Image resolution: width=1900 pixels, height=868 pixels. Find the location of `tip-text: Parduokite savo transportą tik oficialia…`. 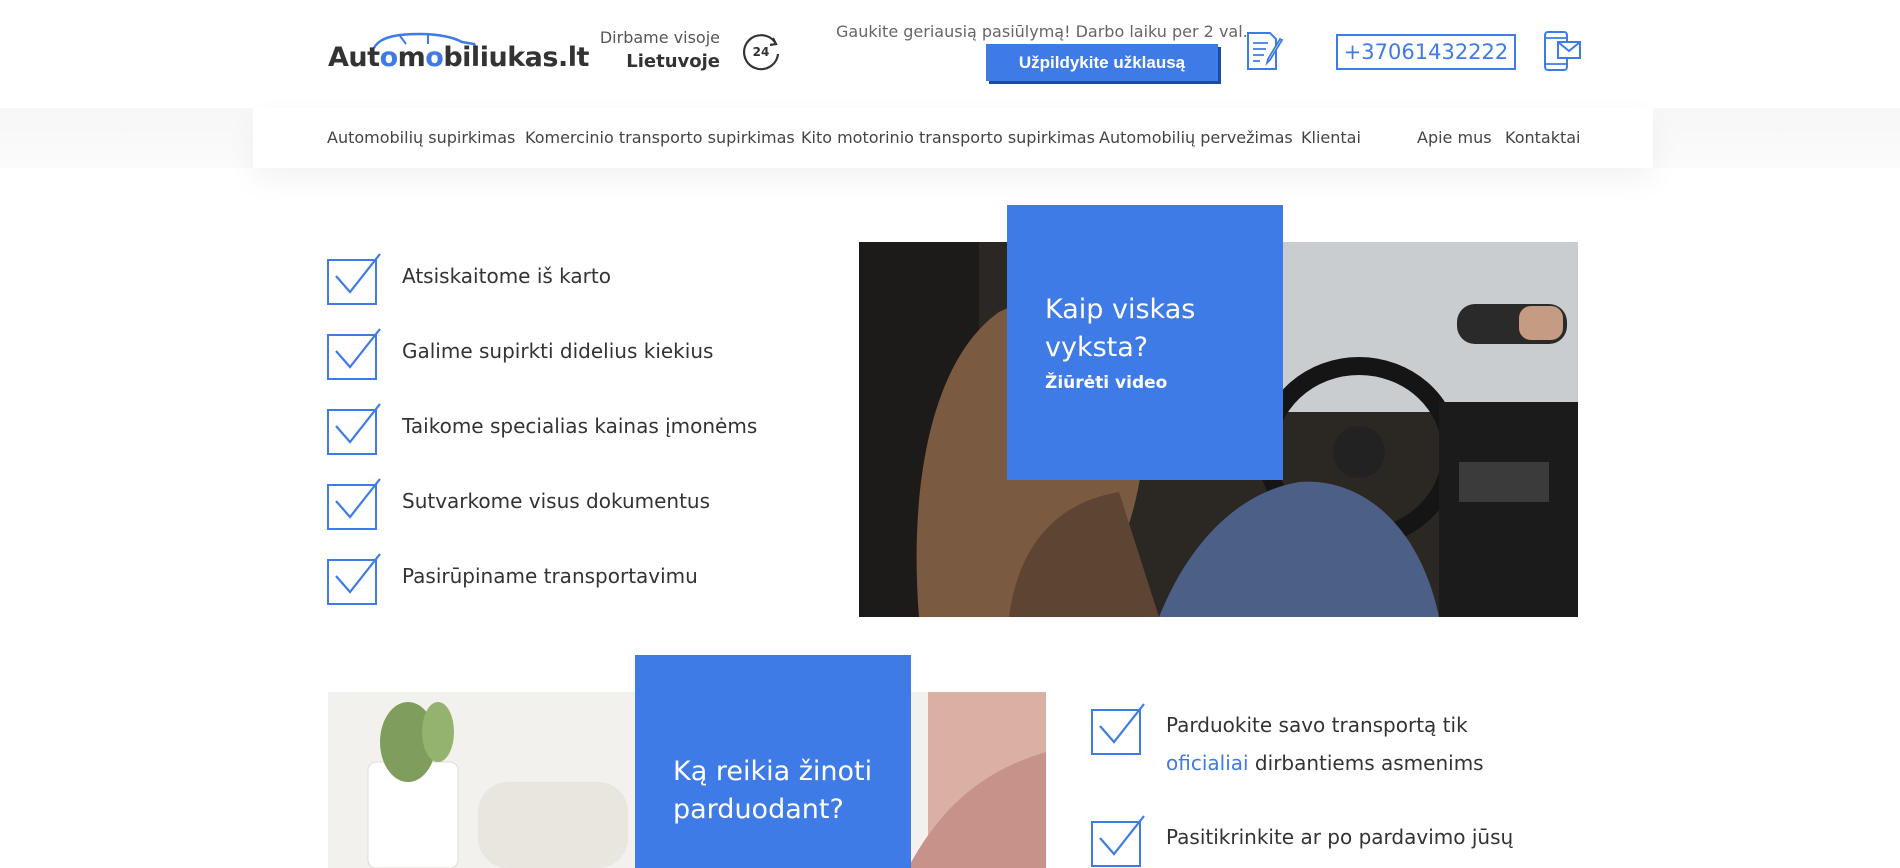

tip-text: Parduokite savo transportą tik oficialia… is located at coordinates (1356, 744).